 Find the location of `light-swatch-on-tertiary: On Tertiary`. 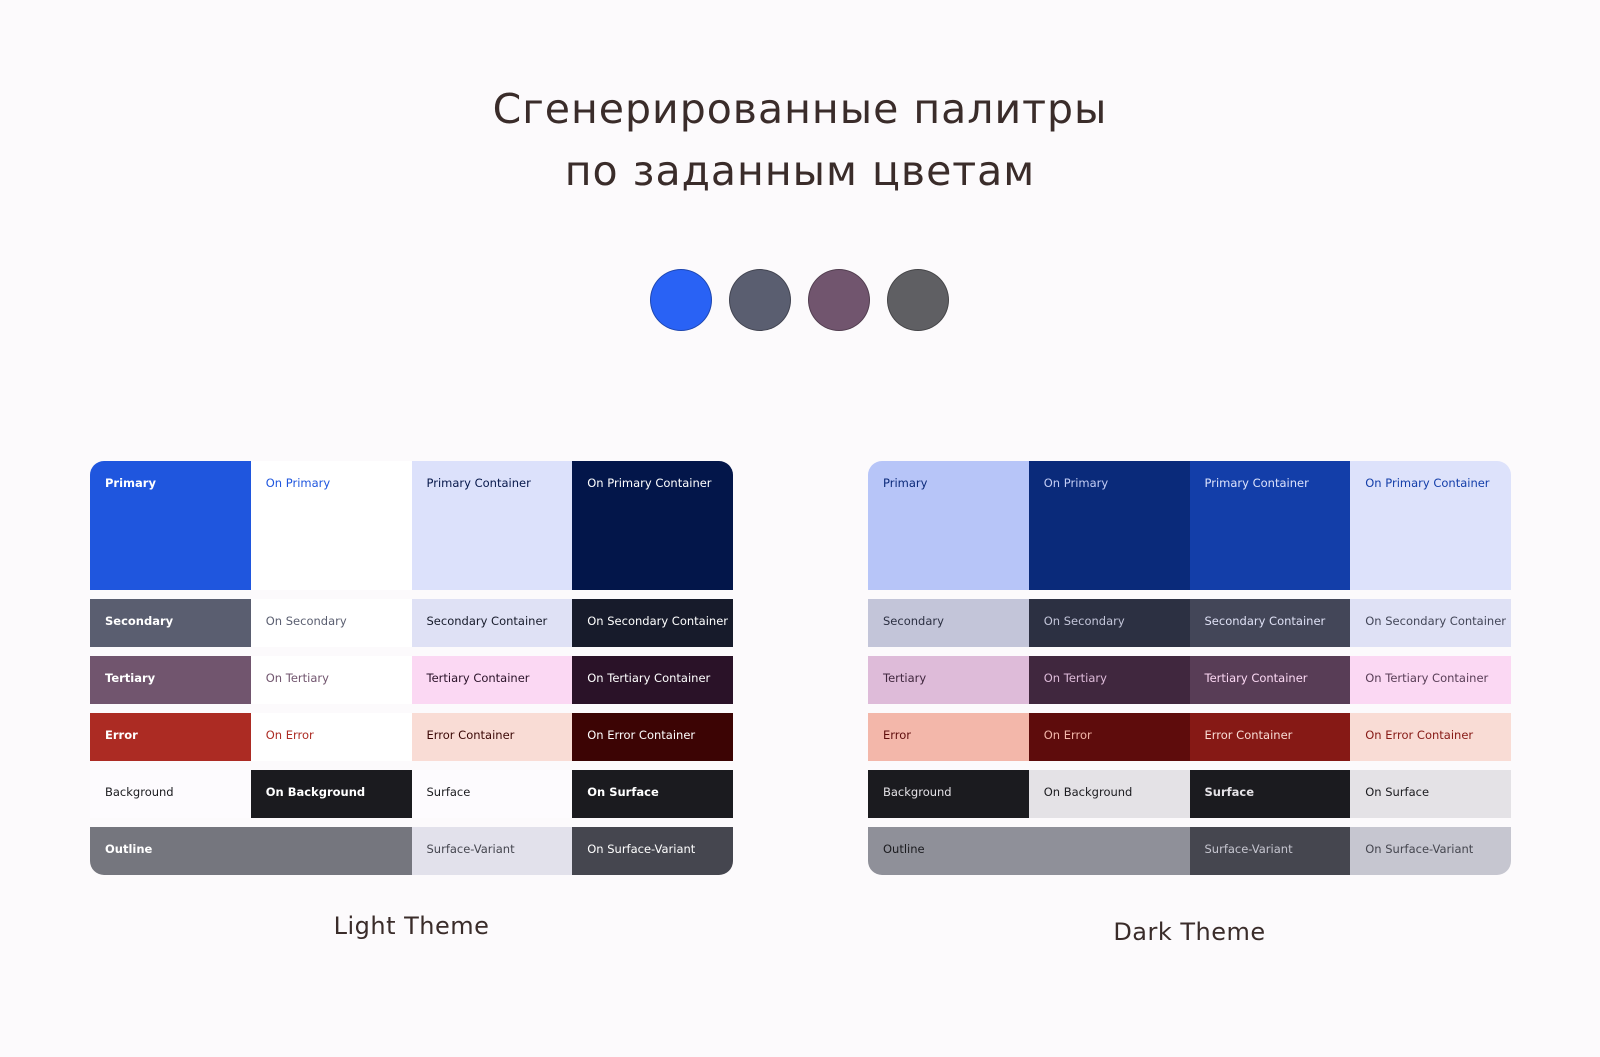

light-swatch-on-tertiary: On Tertiary is located at coordinates (331, 680).